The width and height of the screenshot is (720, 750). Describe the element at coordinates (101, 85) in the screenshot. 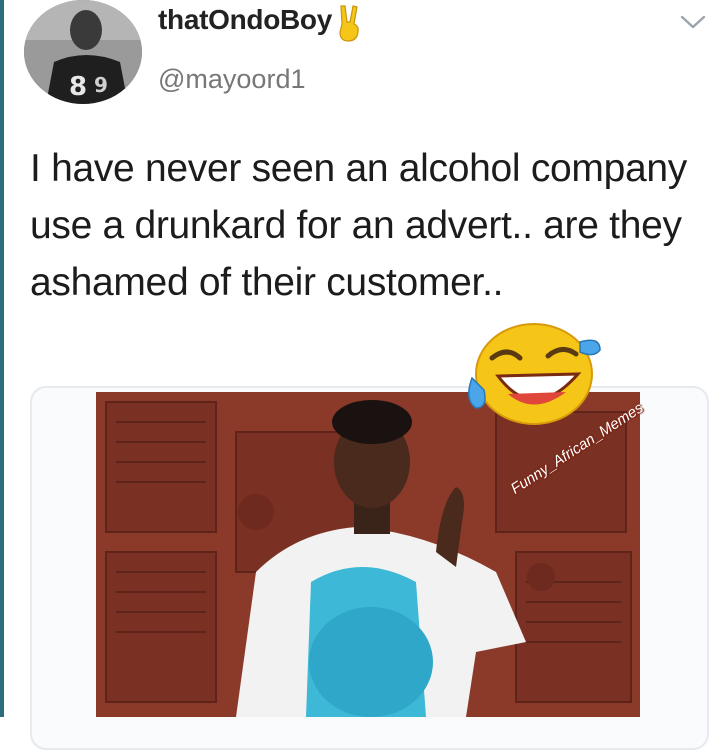

I see `svg-text: 9` at that location.